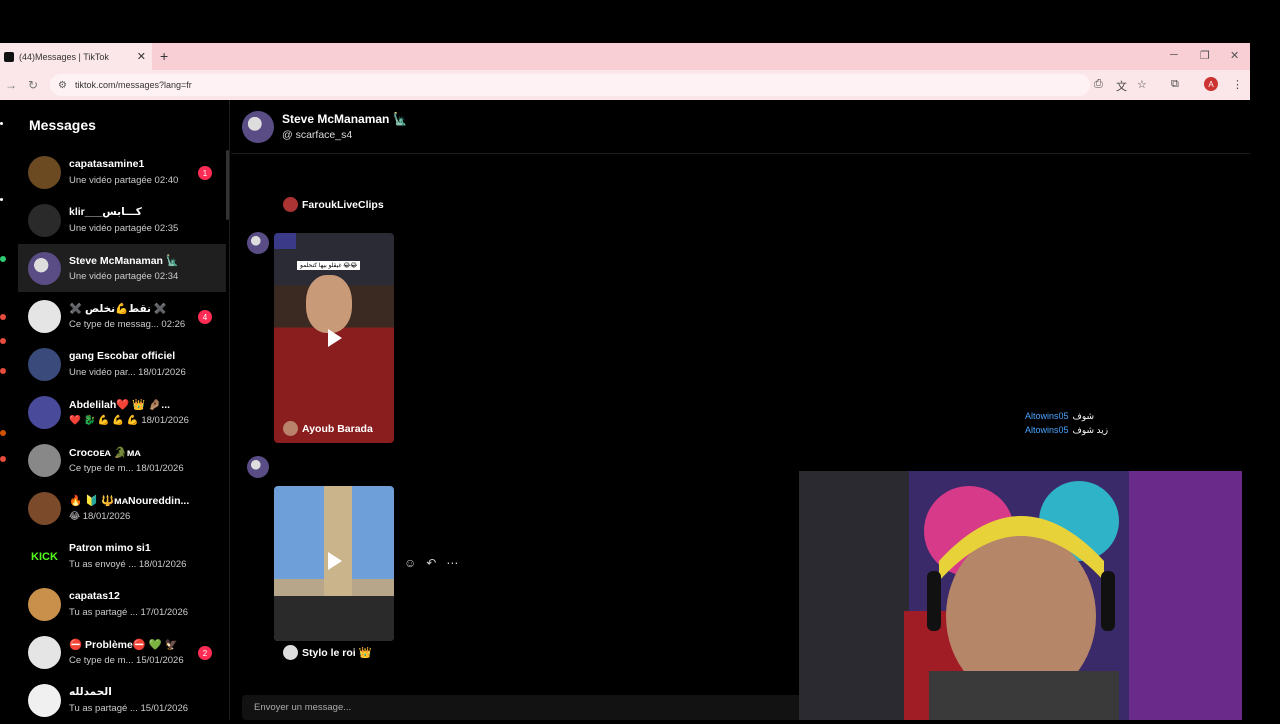  I want to click on conversation-item: الحمدلله Tu as partagé ... 15/01/2026, so click(122, 700).